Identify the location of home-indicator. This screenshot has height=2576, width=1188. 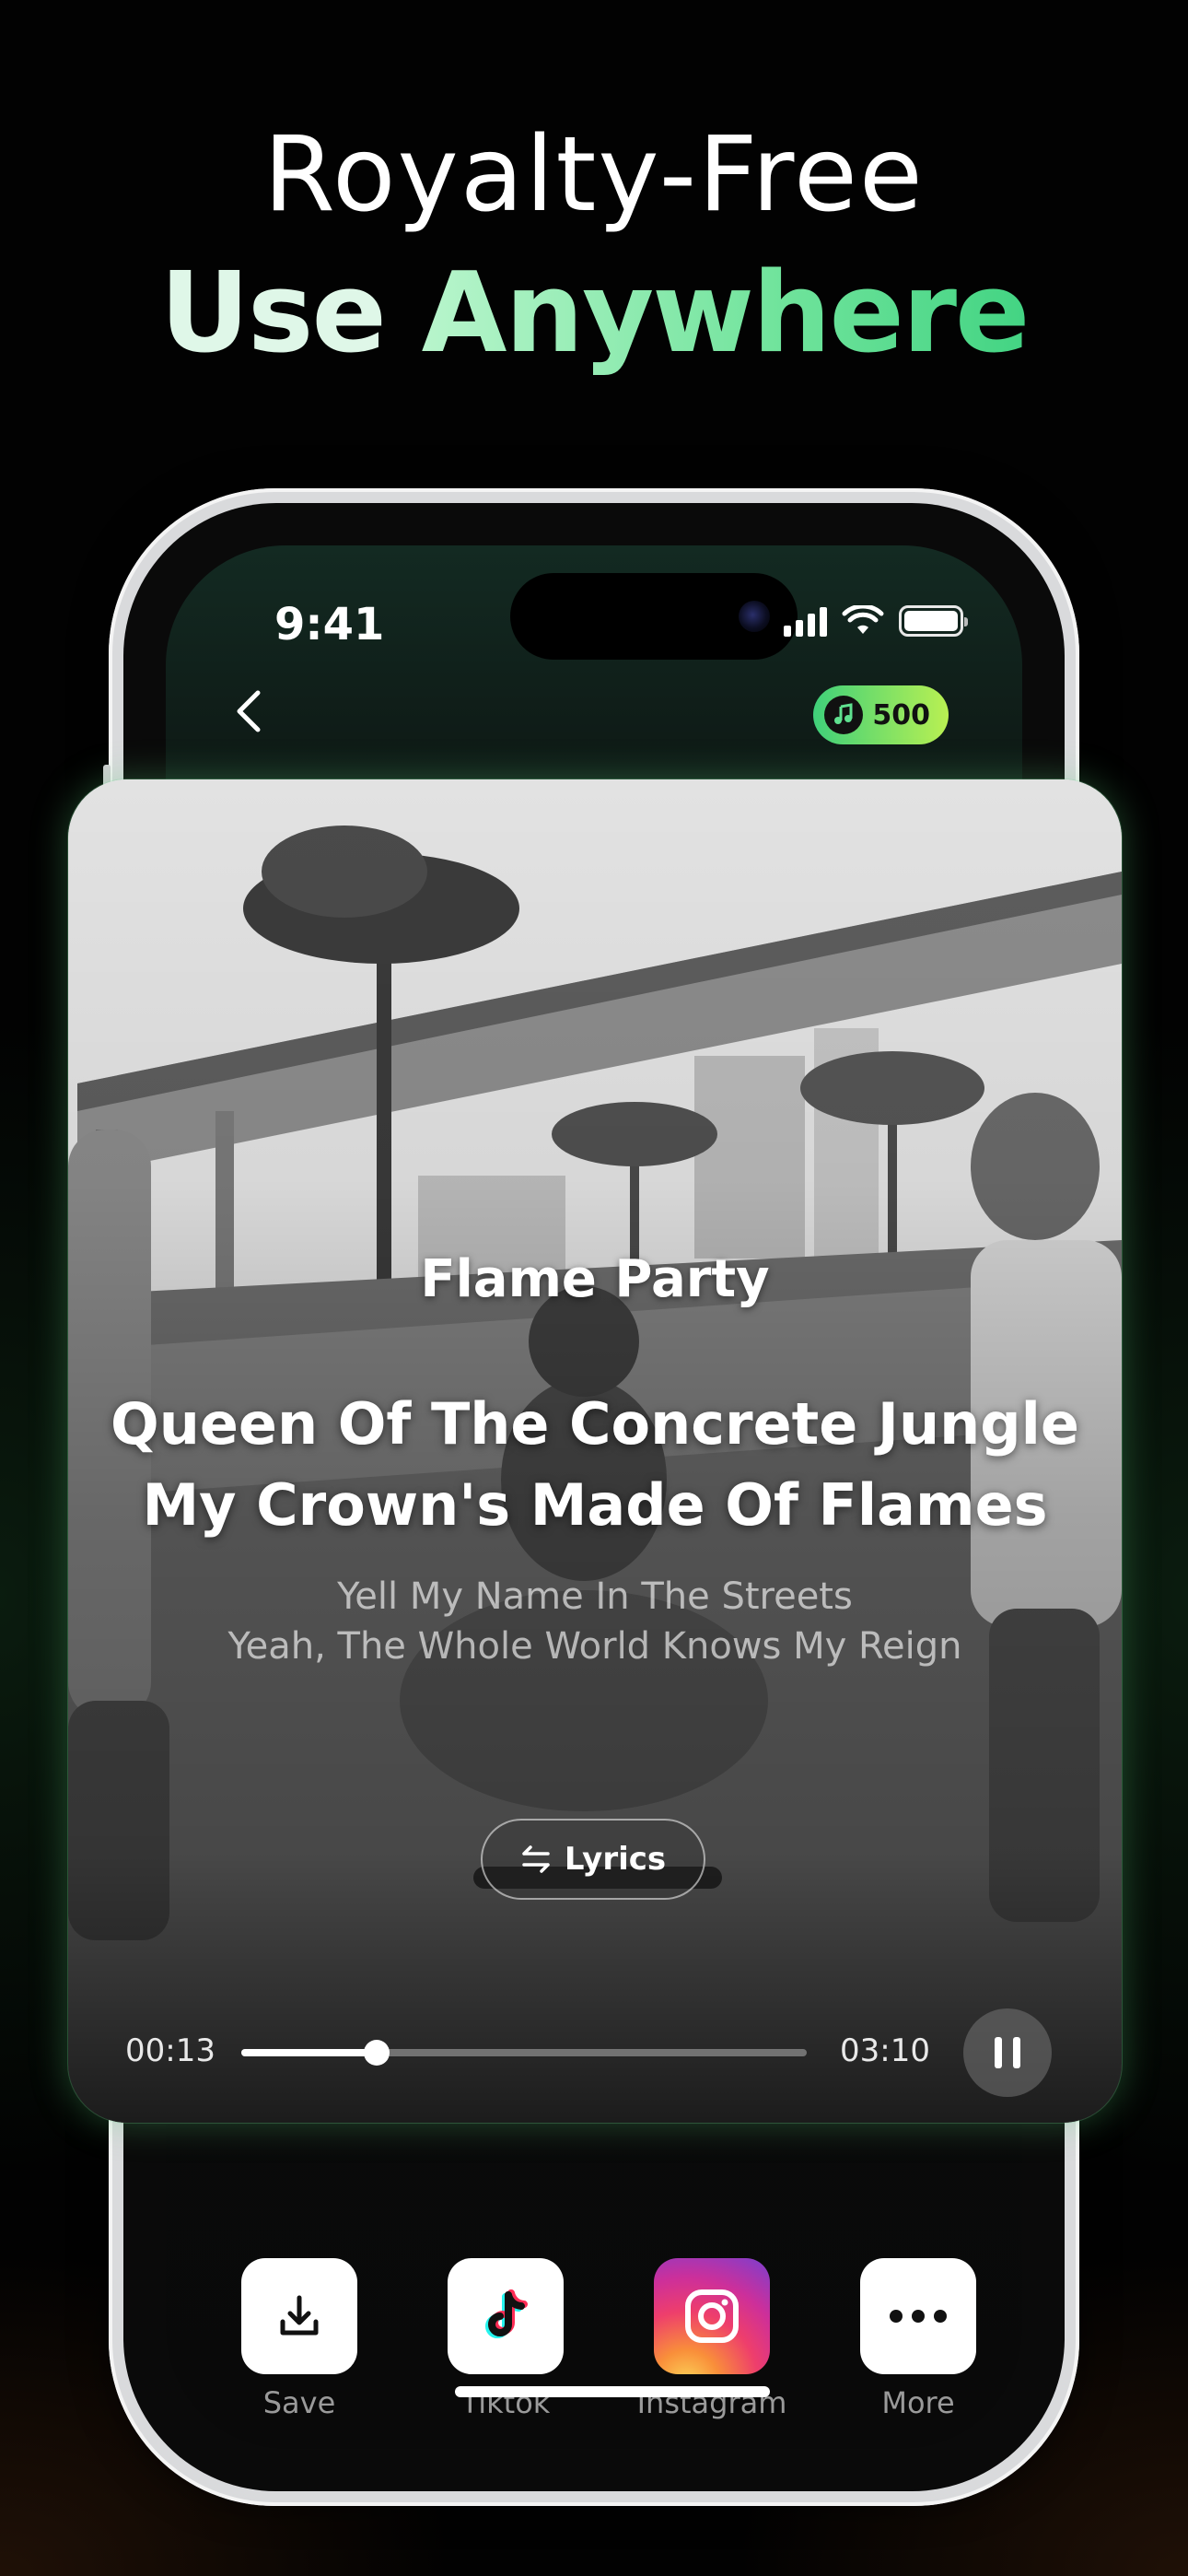
(612, 2391).